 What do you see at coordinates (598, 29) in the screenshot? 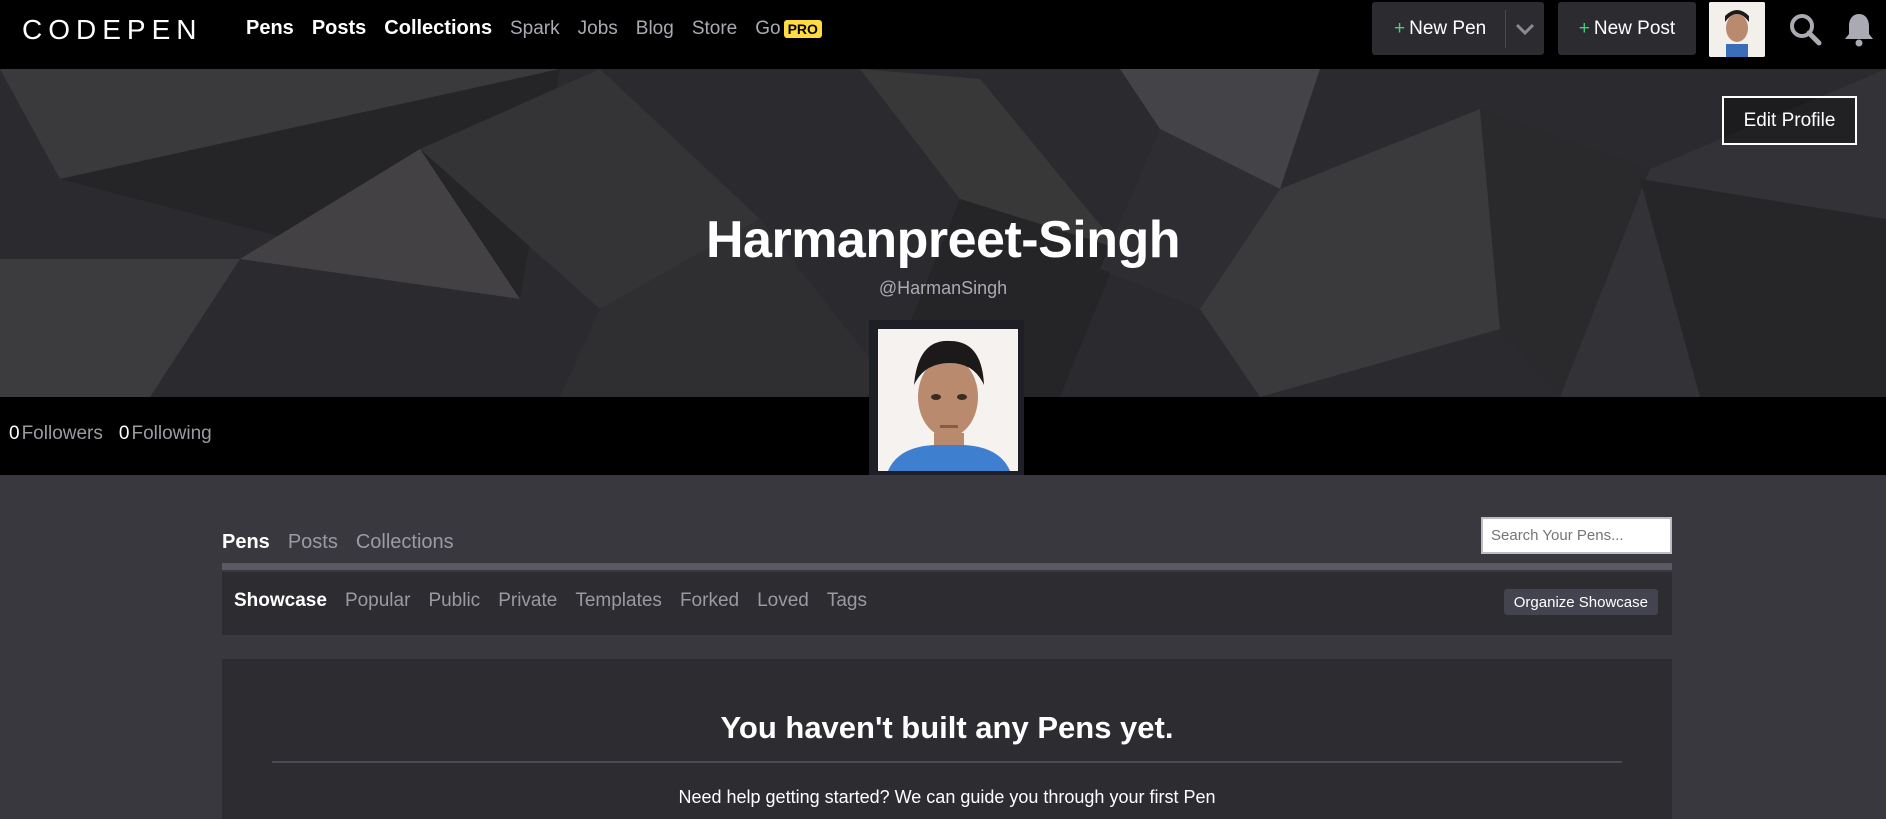
I see `nav-jobs: Jobs` at bounding box center [598, 29].